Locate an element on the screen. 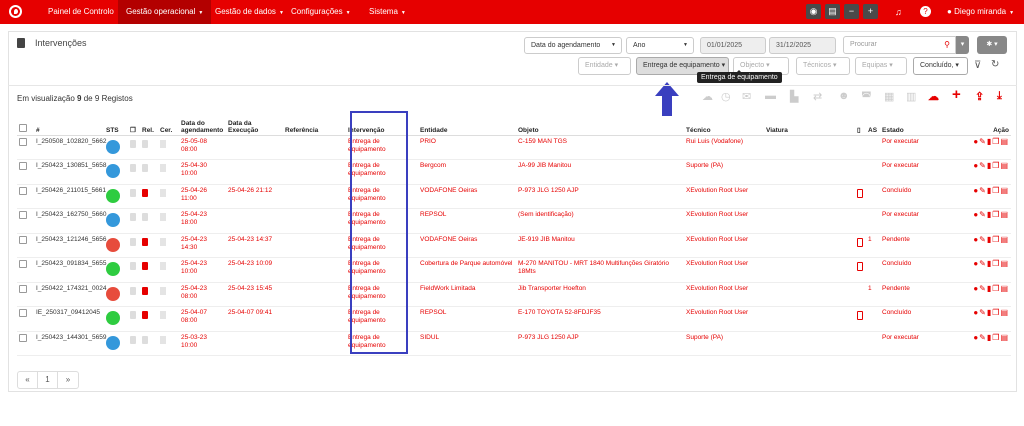 This screenshot has width=1024, height=426. date-type-select: Data do agendamento ▼ is located at coordinates (573, 45).